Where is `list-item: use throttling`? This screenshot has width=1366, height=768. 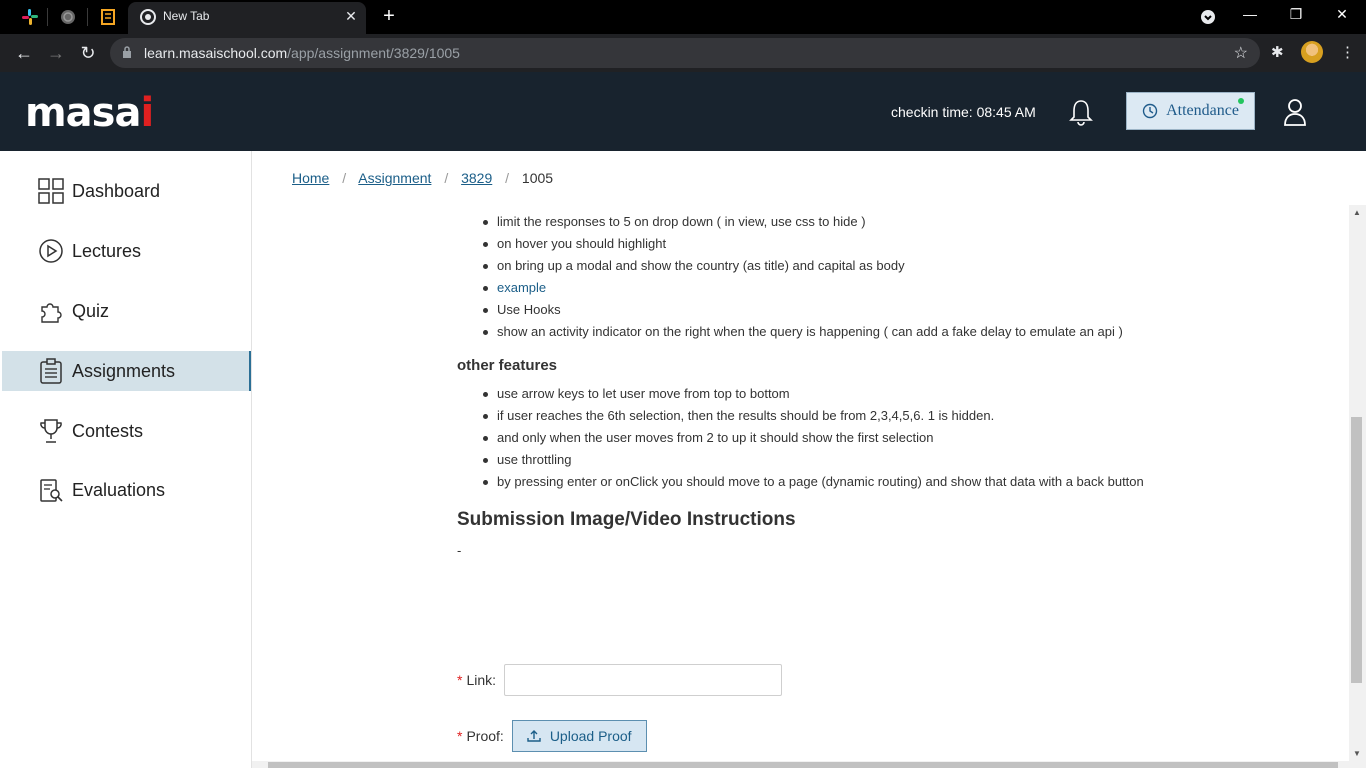
list-item: use throttling is located at coordinates (902, 460).